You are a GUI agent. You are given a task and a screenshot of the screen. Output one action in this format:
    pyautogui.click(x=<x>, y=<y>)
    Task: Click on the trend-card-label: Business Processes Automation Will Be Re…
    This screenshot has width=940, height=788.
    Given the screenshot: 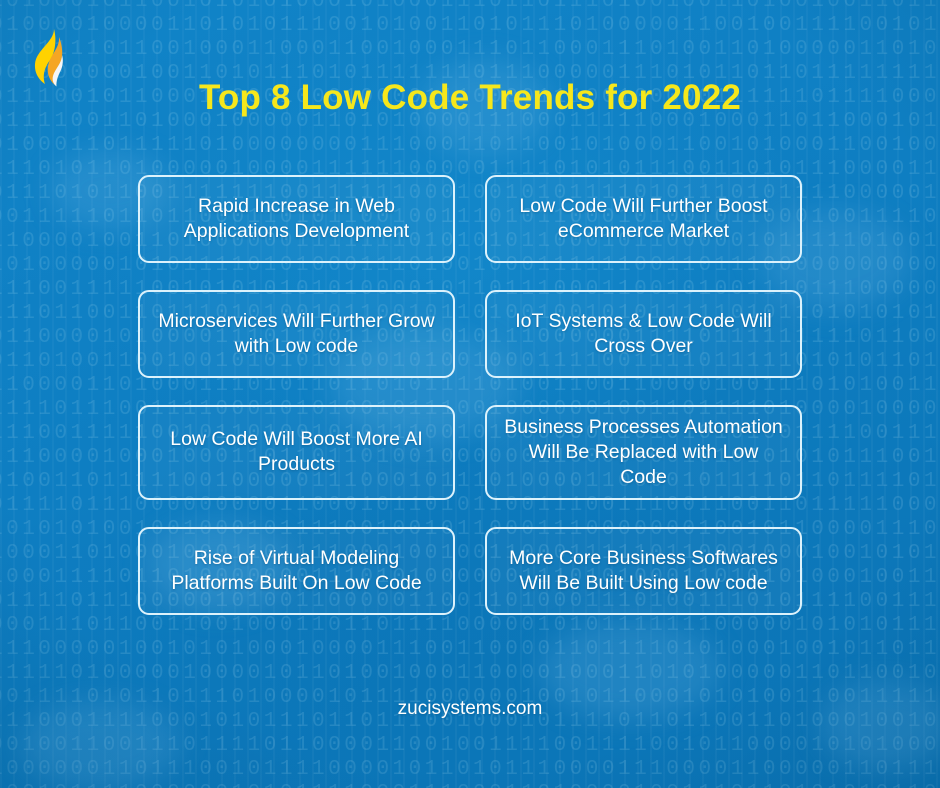 What is the action you would take?
    pyautogui.click(x=643, y=452)
    